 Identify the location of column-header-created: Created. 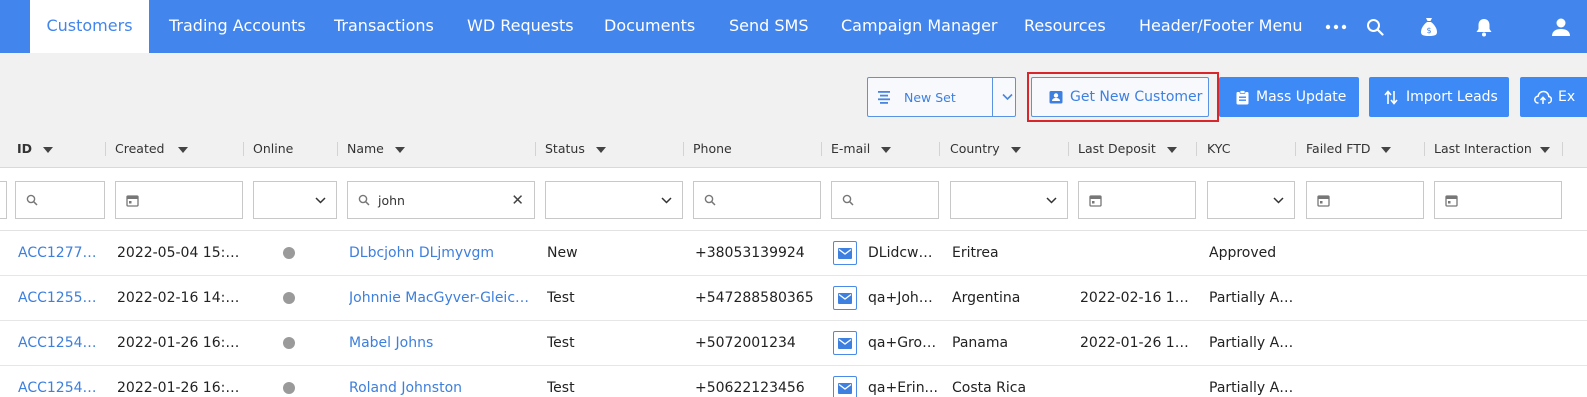
(152, 149).